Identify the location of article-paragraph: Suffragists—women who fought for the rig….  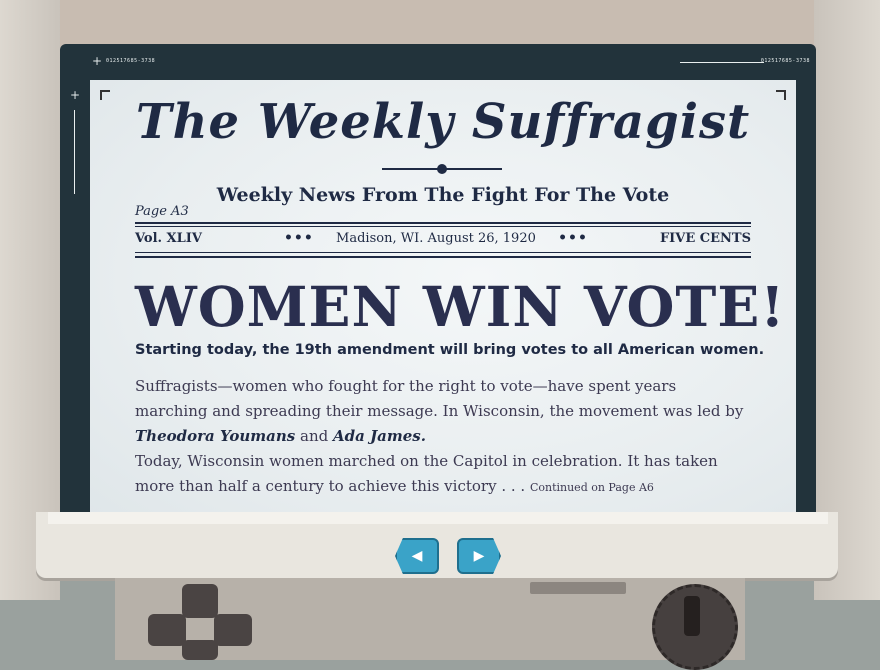
(439, 398).